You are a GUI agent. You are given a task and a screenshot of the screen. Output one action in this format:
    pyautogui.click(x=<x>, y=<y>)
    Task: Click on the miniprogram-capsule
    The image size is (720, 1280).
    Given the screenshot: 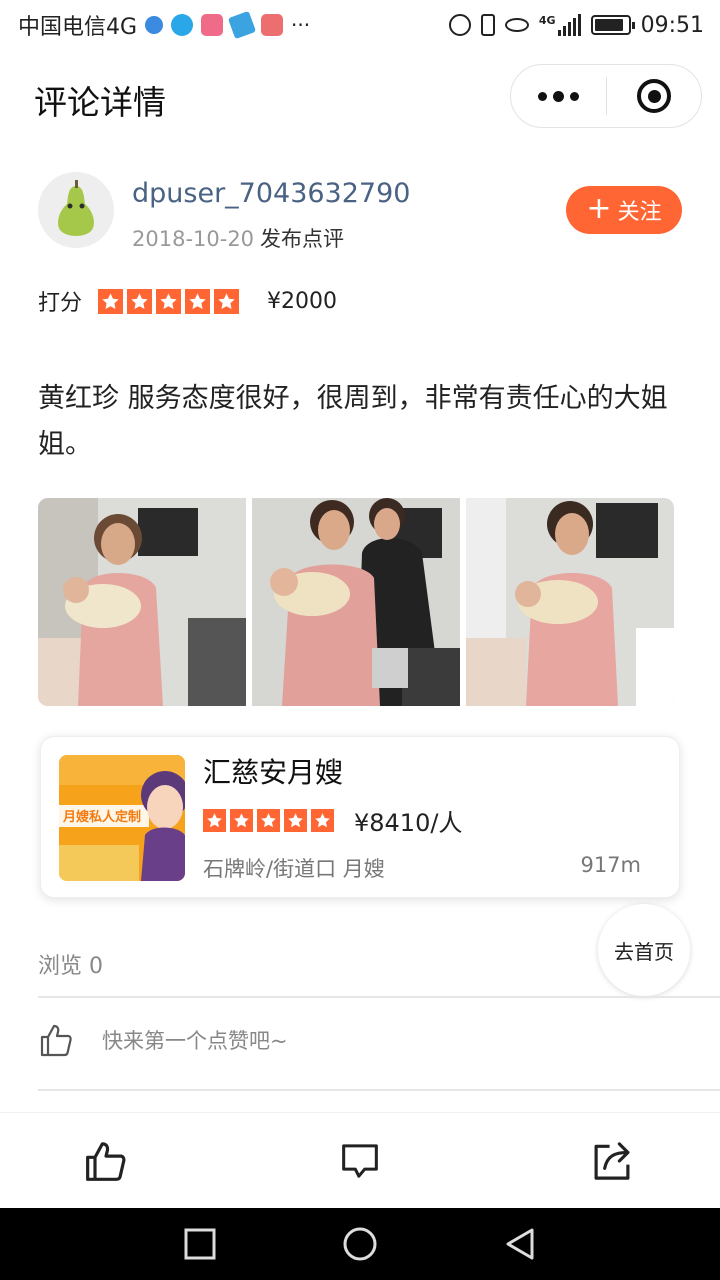 What is the action you would take?
    pyautogui.click(x=606, y=96)
    